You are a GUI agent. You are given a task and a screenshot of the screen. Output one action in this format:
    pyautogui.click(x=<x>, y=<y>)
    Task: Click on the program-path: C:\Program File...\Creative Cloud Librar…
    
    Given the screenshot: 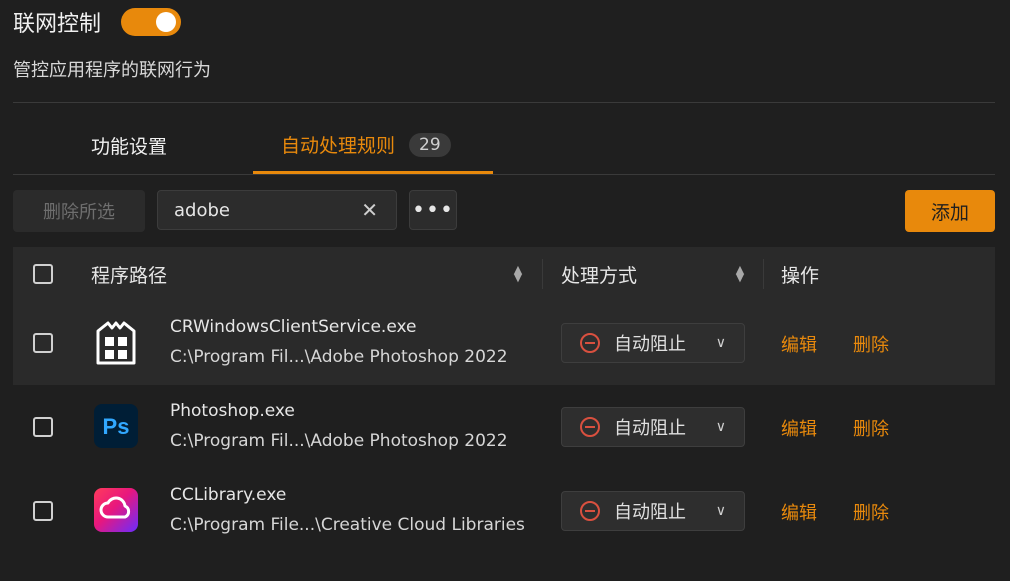 What is the action you would take?
    pyautogui.click(x=347, y=525)
    